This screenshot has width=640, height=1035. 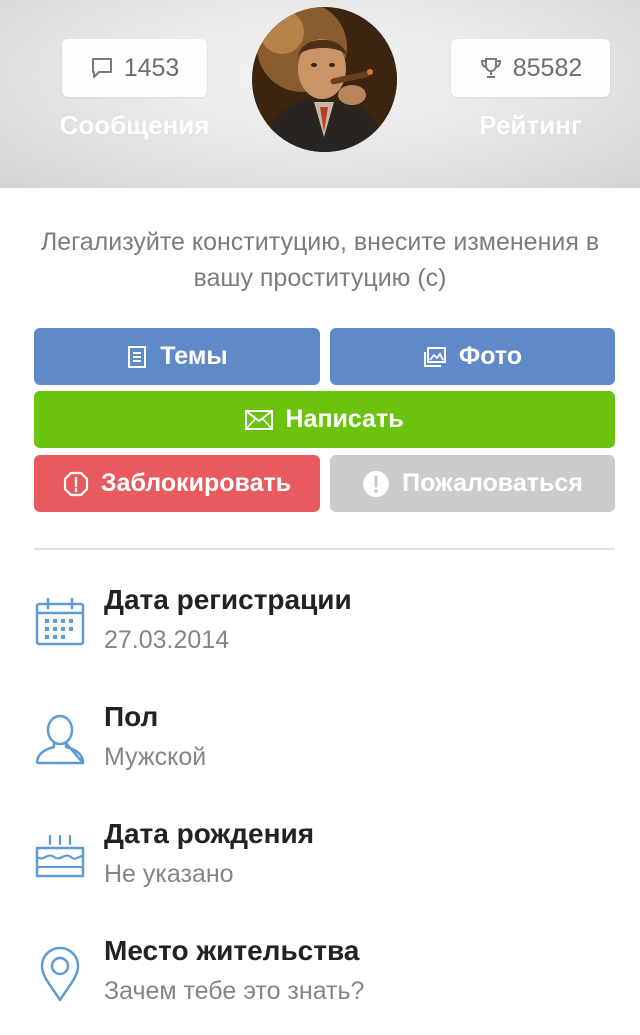 I want to click on messages-label: Сообщения, so click(x=134, y=125).